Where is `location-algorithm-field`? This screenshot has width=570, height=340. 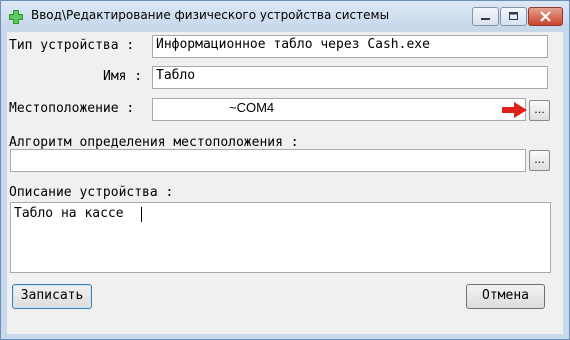
location-algorithm-field is located at coordinates (268, 160).